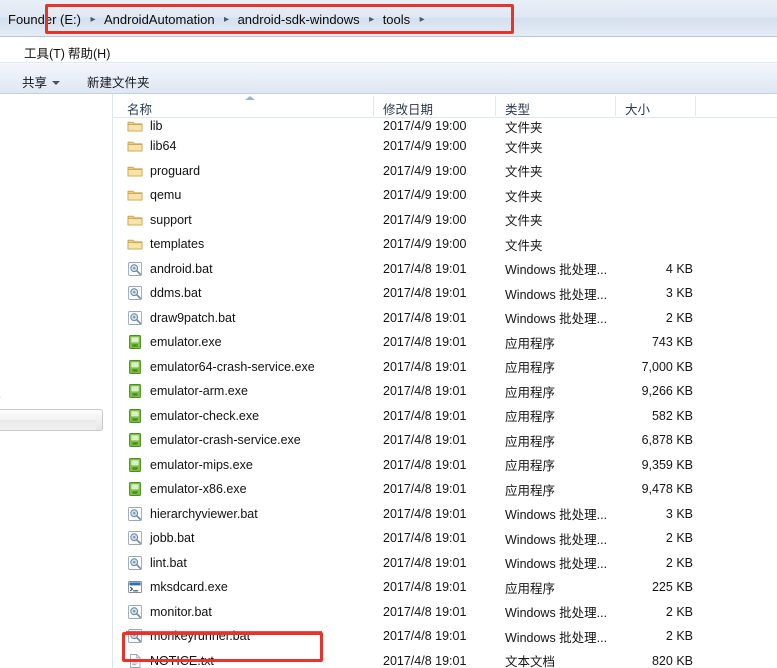  What do you see at coordinates (445, 244) in the screenshot?
I see `table-row: templates 2017/4/9 19:00 文件夹` at bounding box center [445, 244].